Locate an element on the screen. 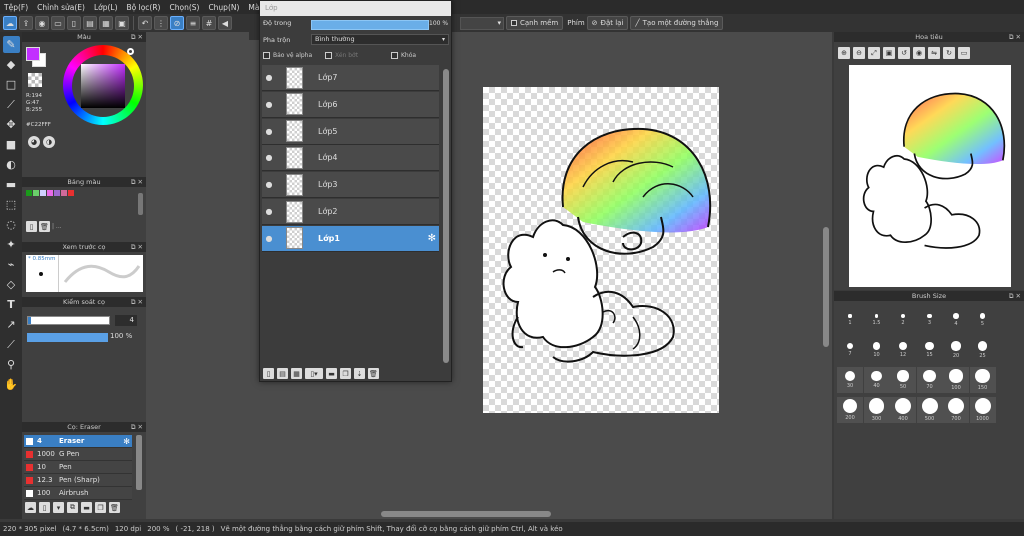 The width and height of the screenshot is (1024, 536). duplicate-icon: ❐ is located at coordinates (100, 507).